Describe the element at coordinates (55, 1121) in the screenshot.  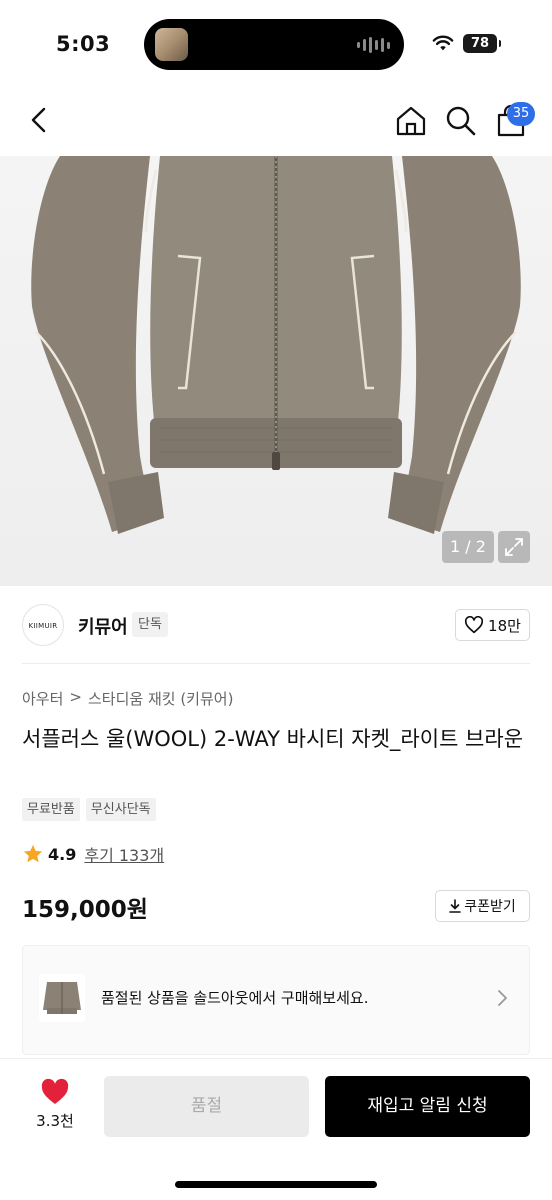
I see `wish-count: 3.3천` at that location.